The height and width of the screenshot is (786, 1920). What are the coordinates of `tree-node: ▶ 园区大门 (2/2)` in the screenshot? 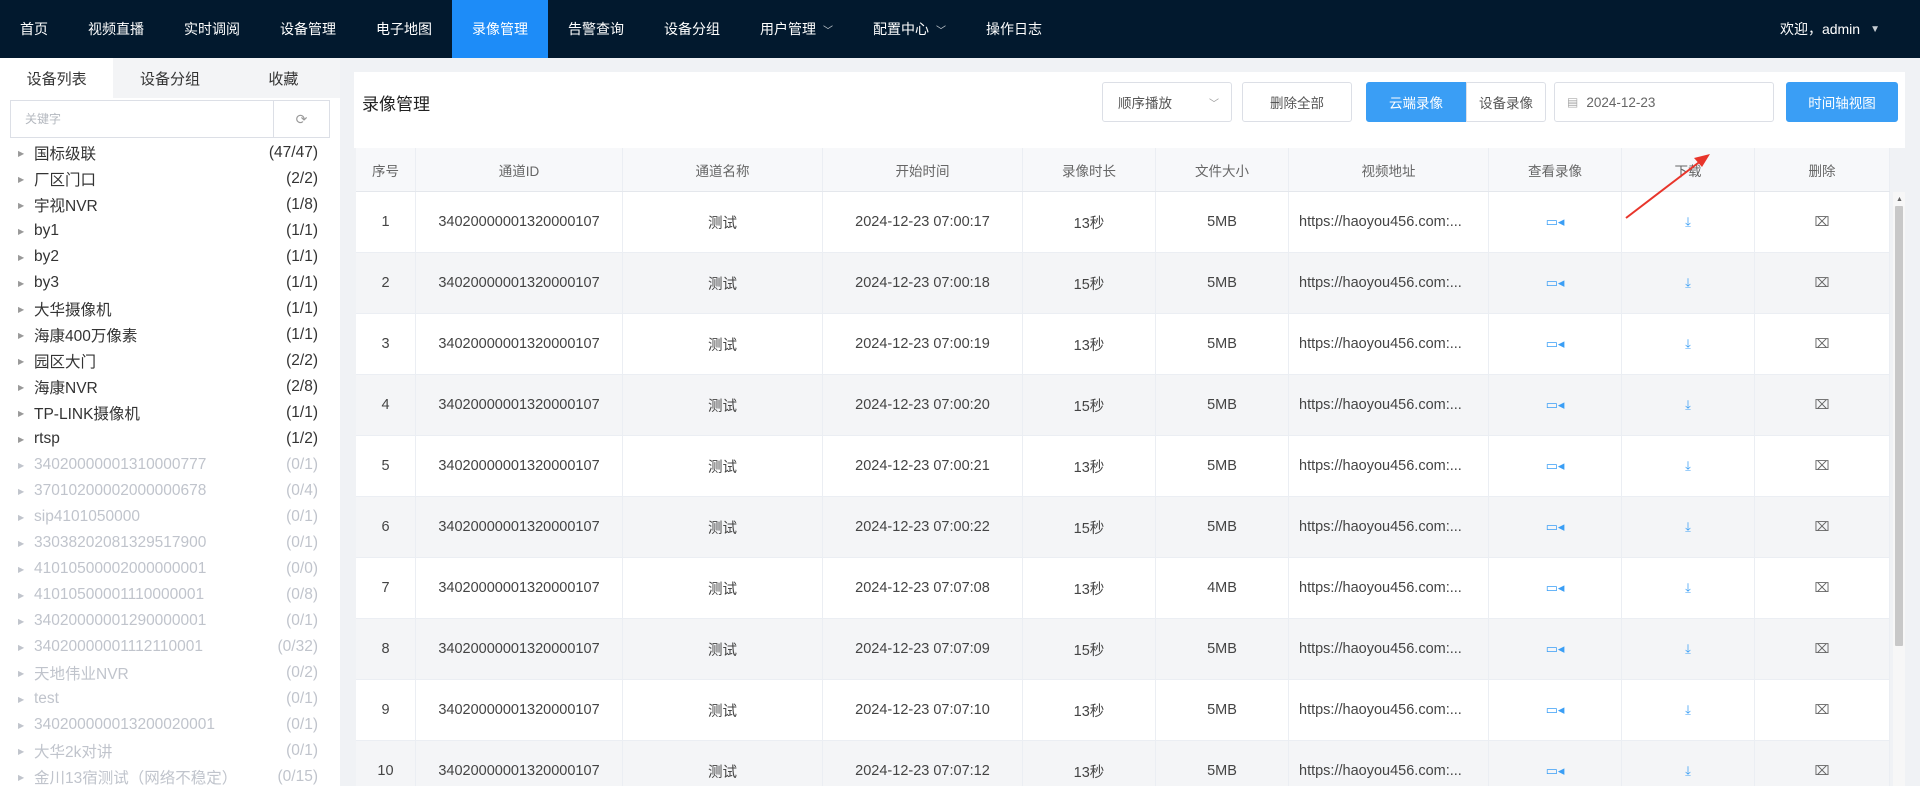 It's located at (170, 361).